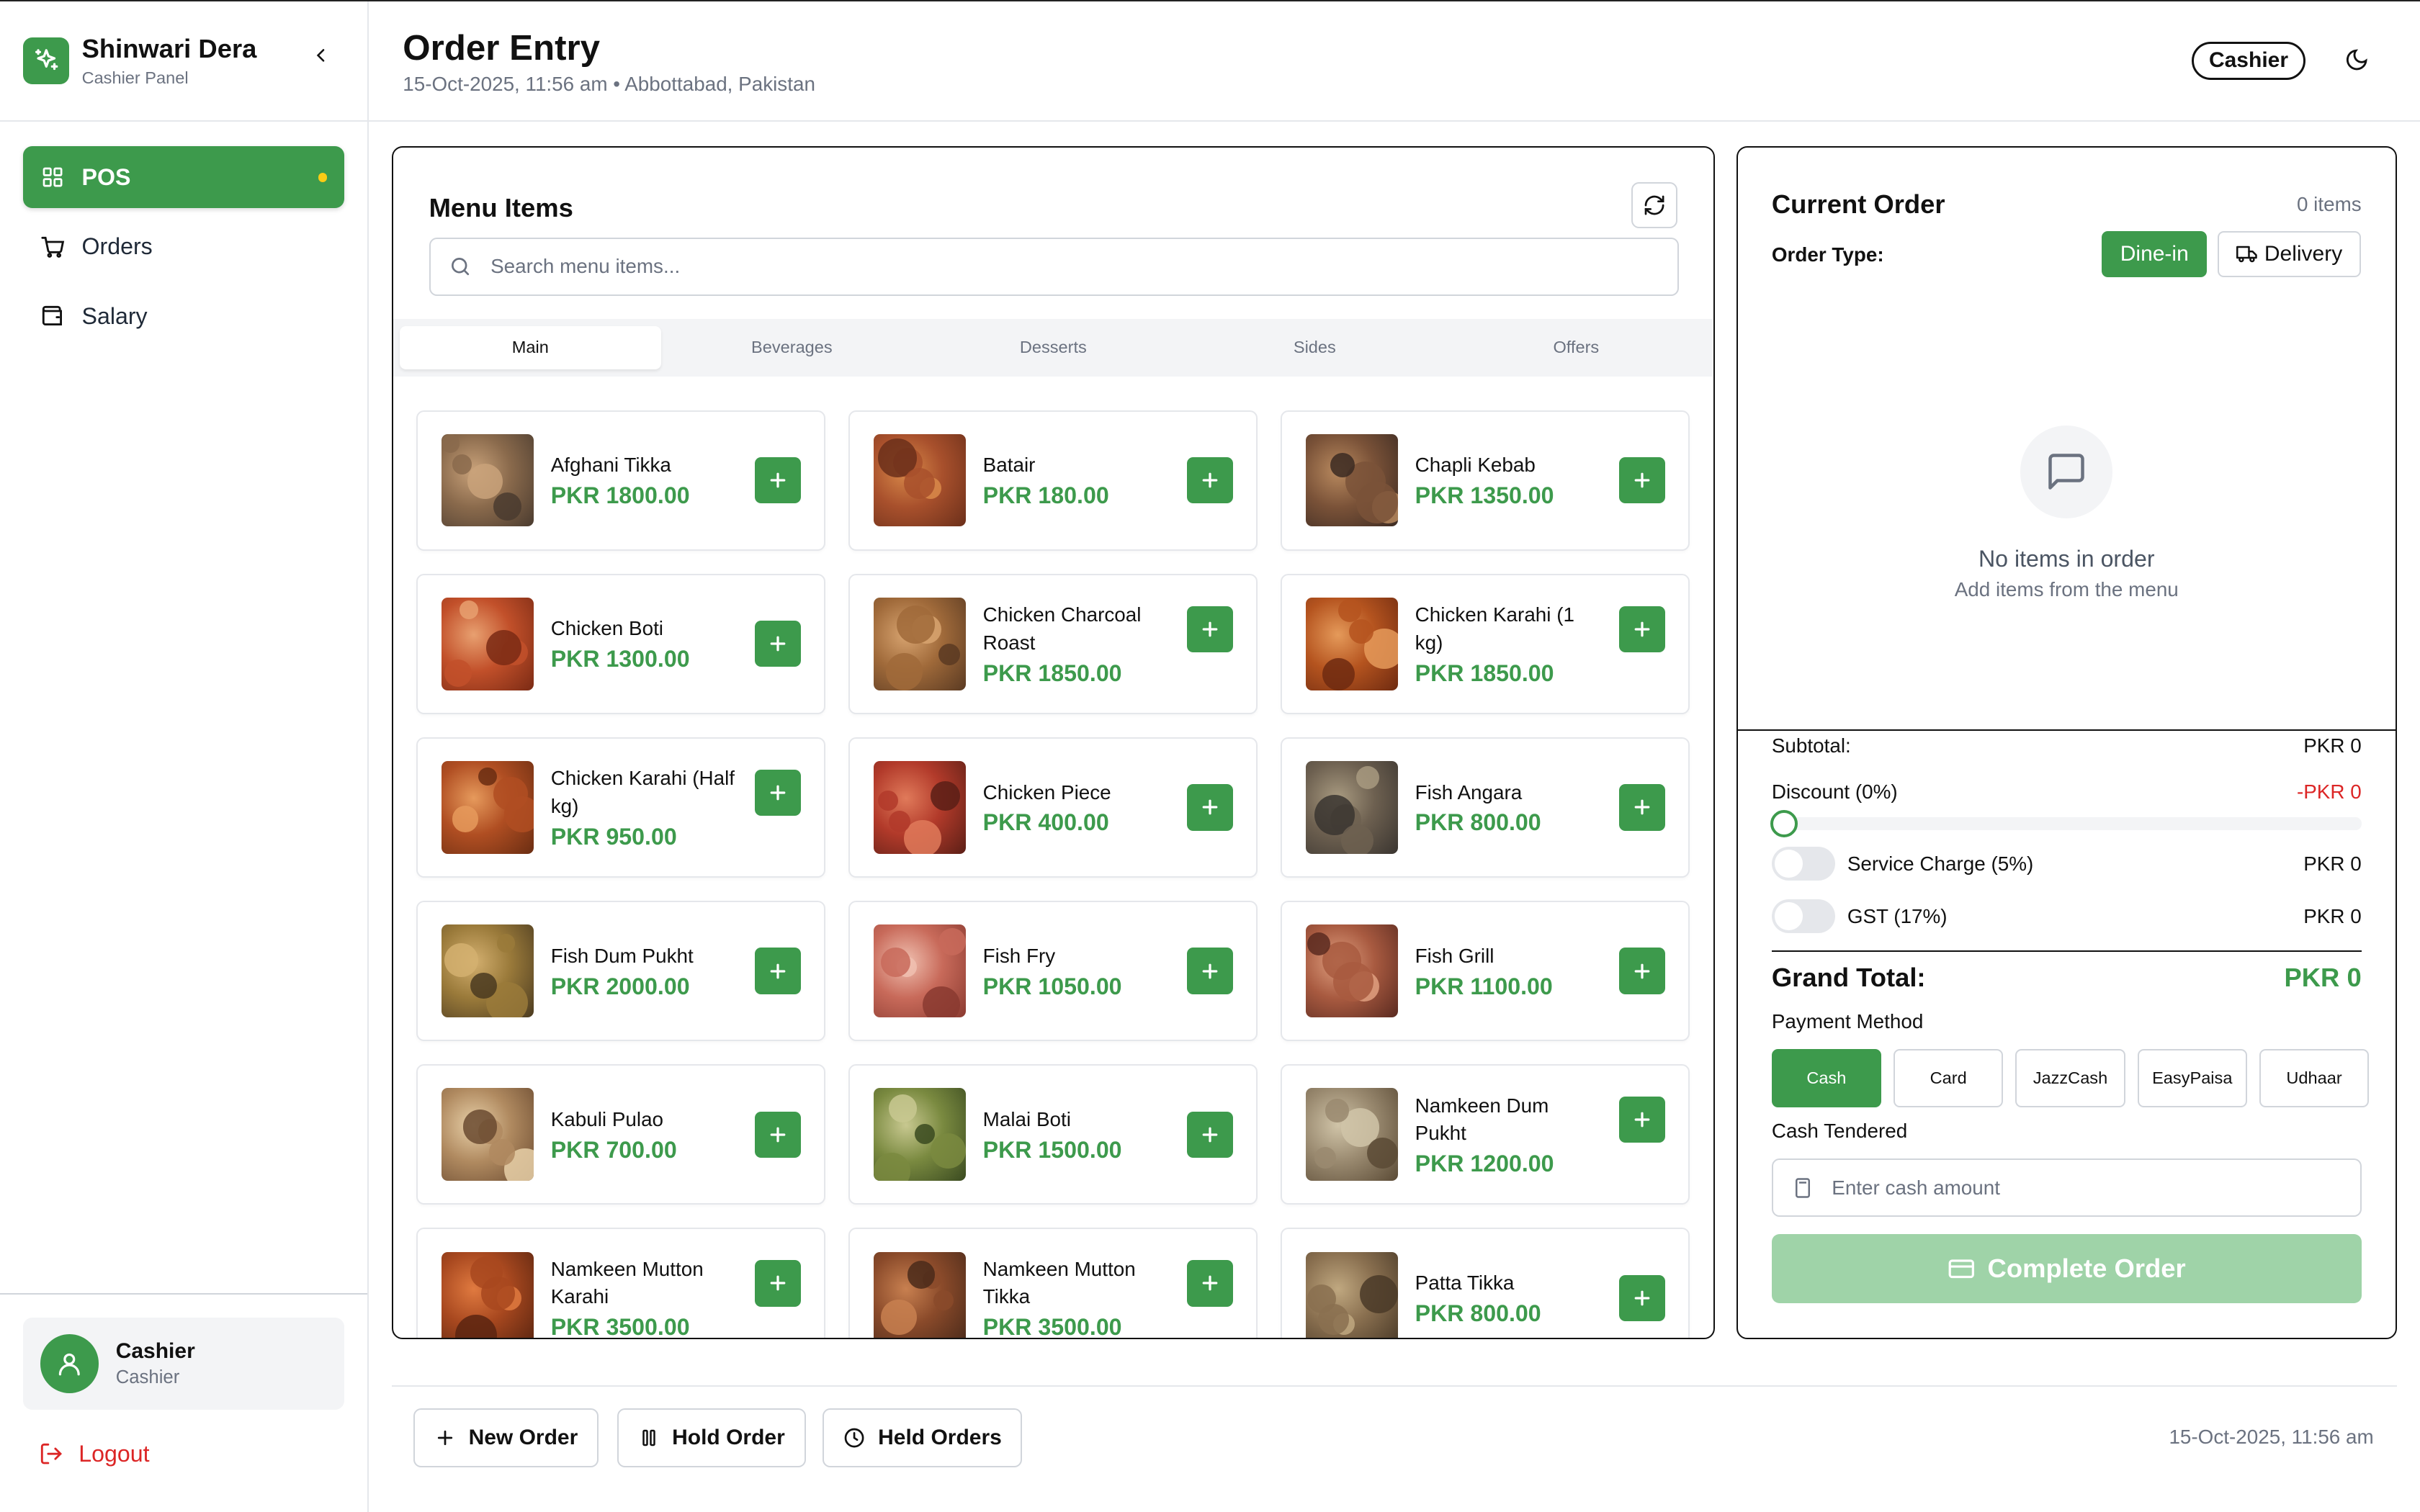 This screenshot has width=2420, height=1512. Describe the element at coordinates (621, 807) in the screenshot. I see `menu-item-card: Chicken Karahi (Half kg) PKR 950.00` at that location.